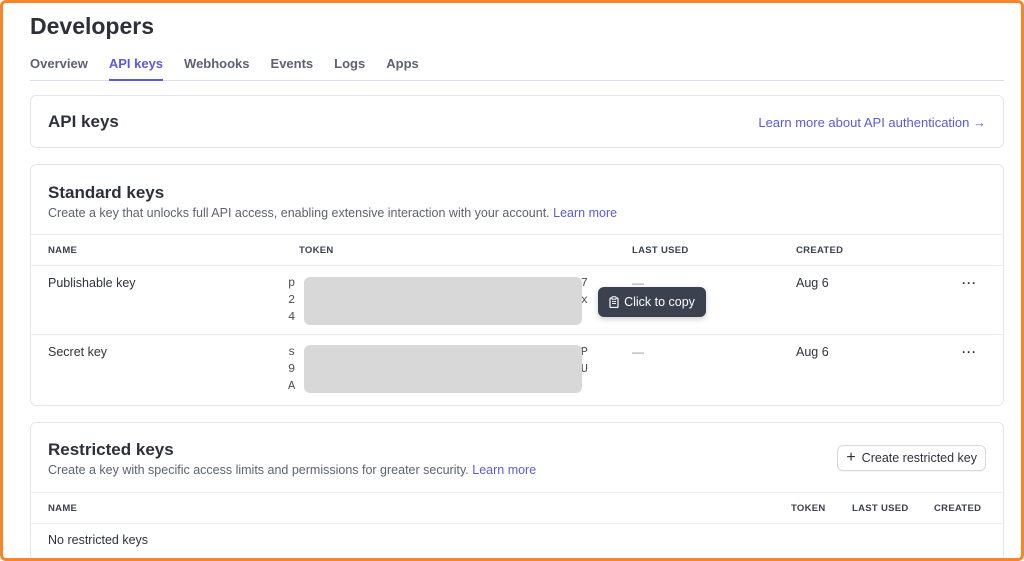  What do you see at coordinates (292, 352) in the screenshot?
I see `token-char: s` at bounding box center [292, 352].